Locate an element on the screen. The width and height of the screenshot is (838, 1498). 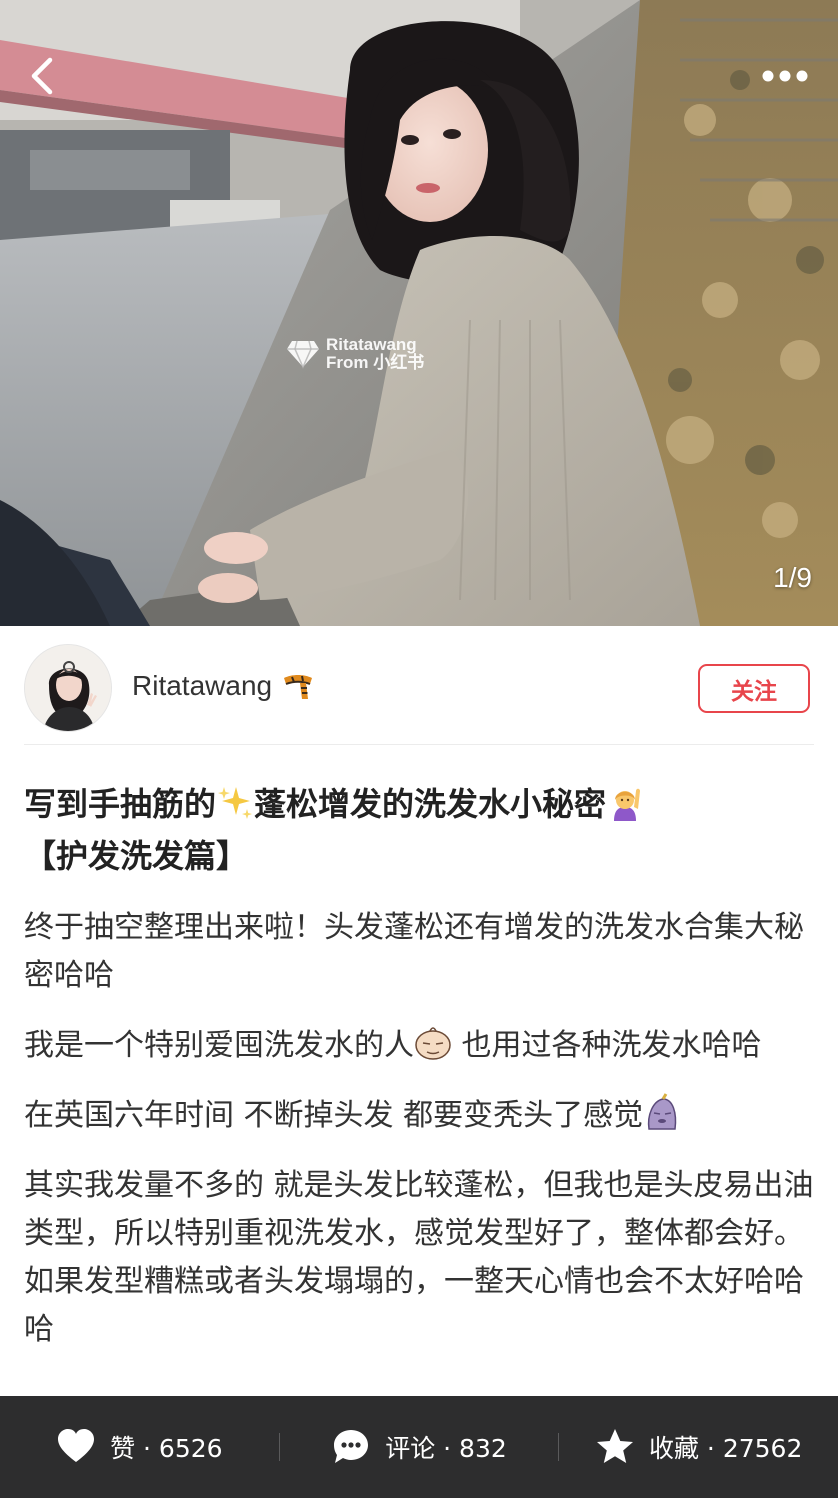
title-part1: 写到手抽筋的 is located at coordinates (120, 804).